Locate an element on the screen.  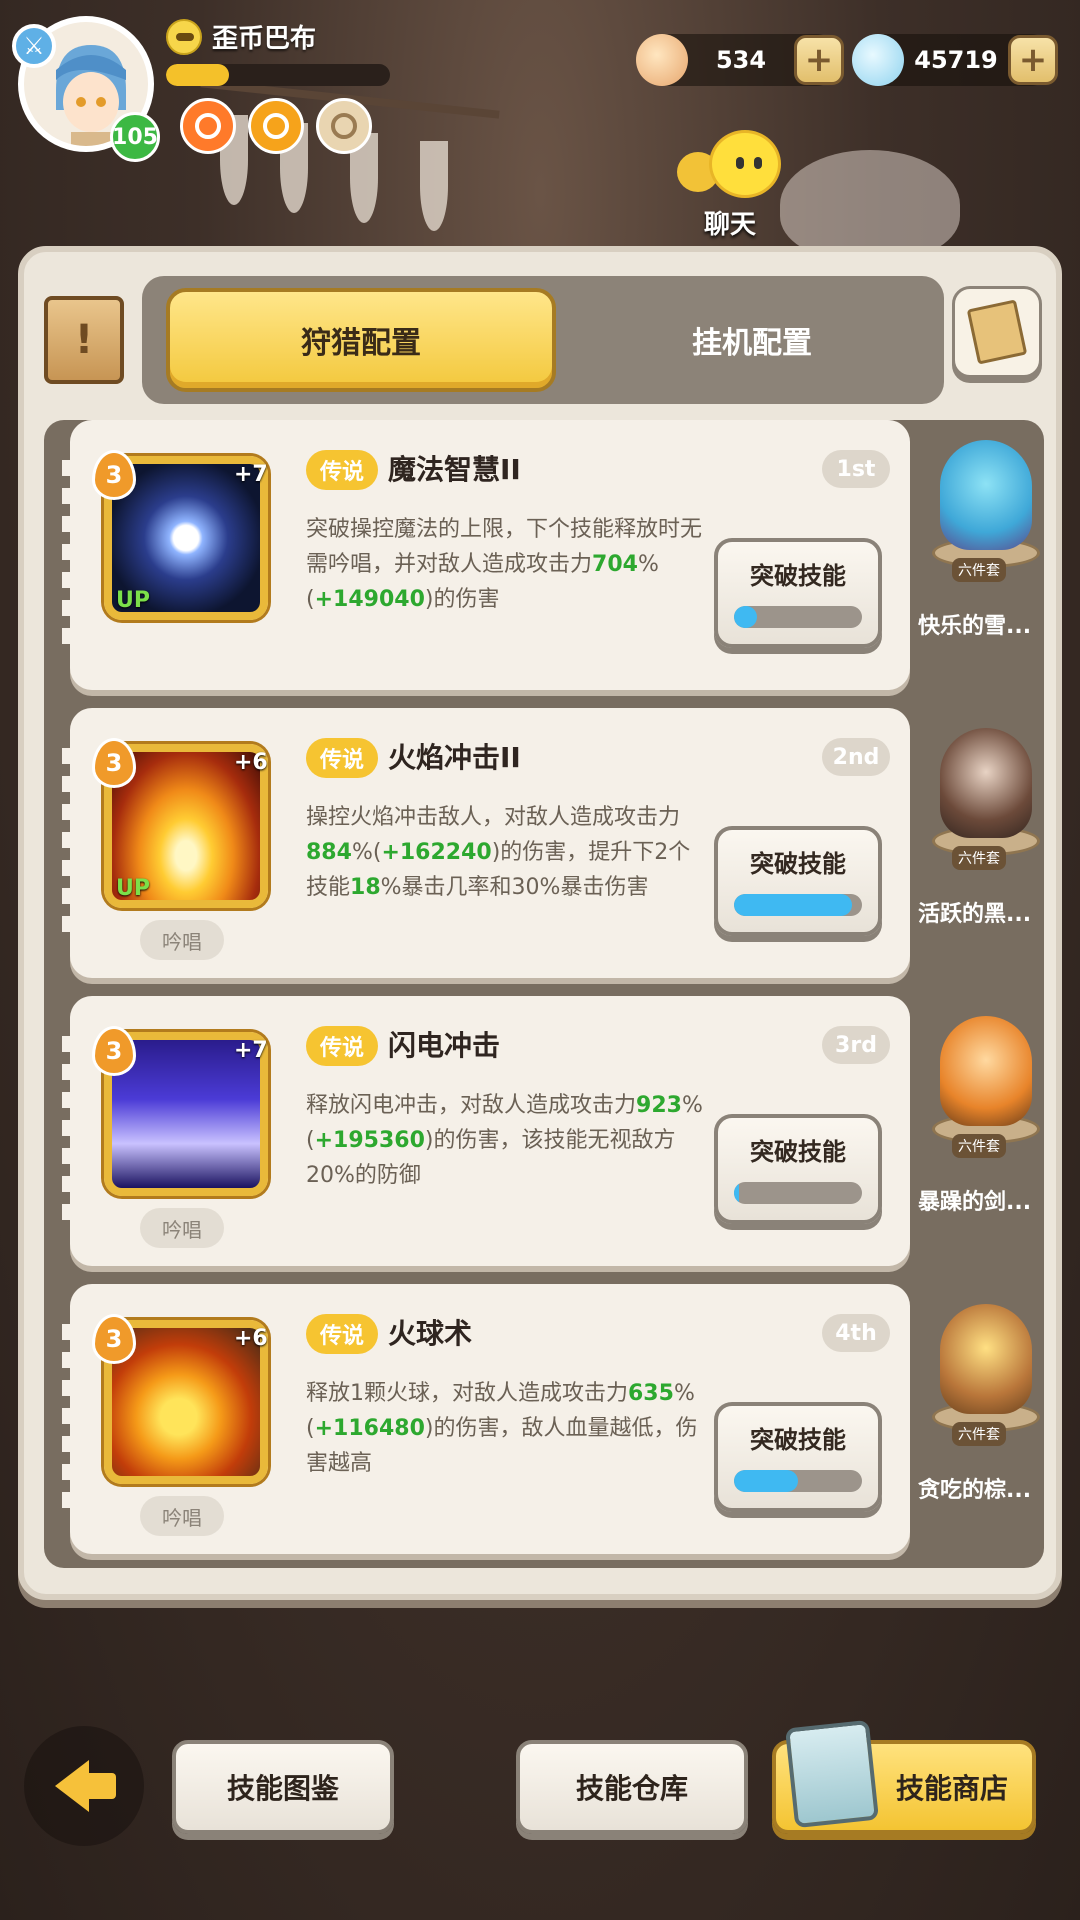
shell-amount: 534 is located at coordinates (741, 60).